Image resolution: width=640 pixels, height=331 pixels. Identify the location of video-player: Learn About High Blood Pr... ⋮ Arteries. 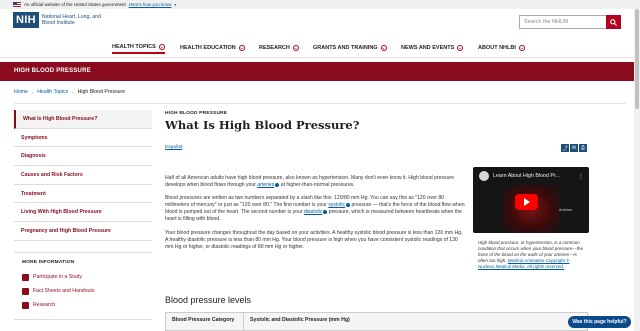
(531, 200).